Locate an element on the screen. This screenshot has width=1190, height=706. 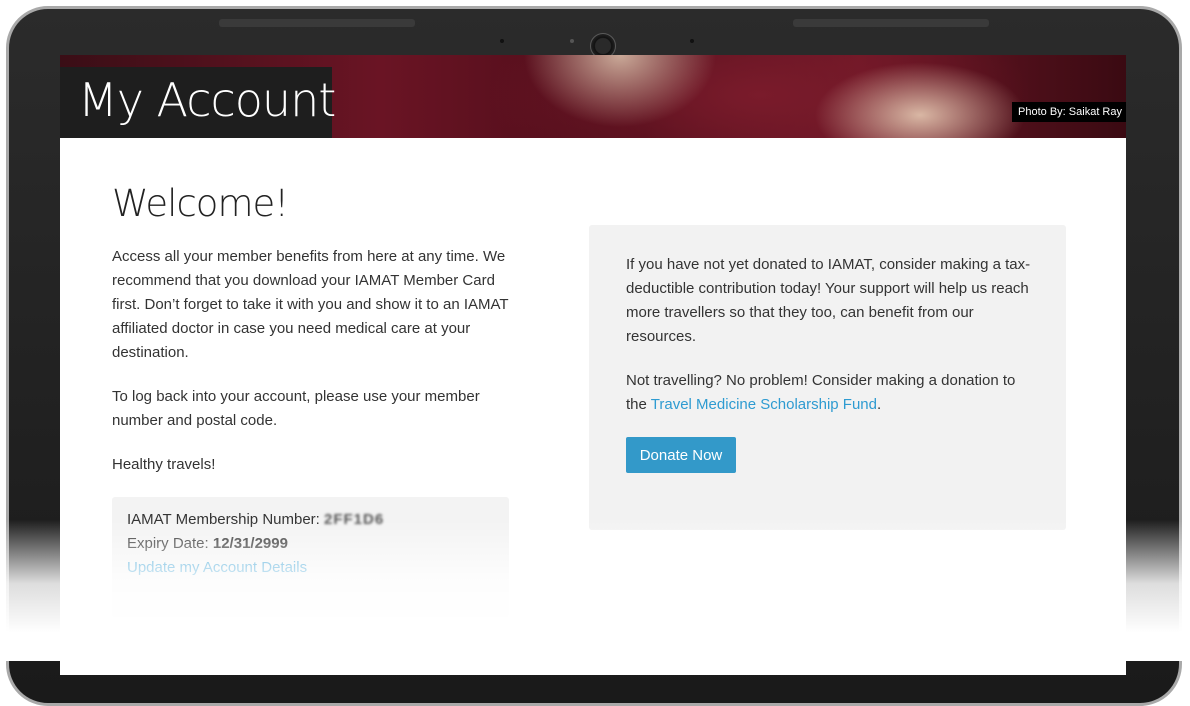
page-title: My Account is located at coordinates (207, 100).